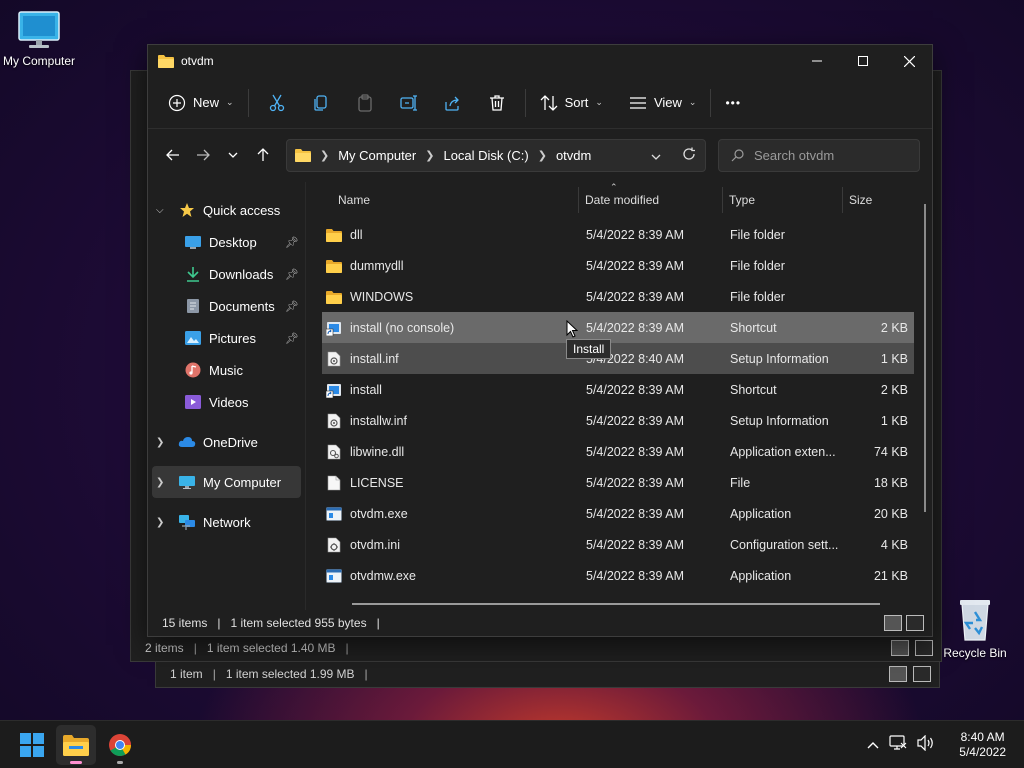  What do you see at coordinates (571, 103) in the screenshot?
I see `sort-button: Sort ⌄` at bounding box center [571, 103].